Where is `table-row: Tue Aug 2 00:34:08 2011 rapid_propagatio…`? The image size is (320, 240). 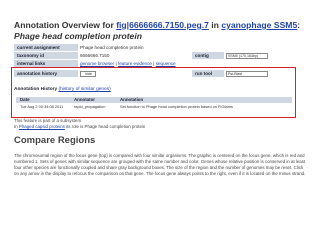 table-row: Tue Aug 2 00:34:08 2011 rapid_propagatio… is located at coordinates (154, 107).